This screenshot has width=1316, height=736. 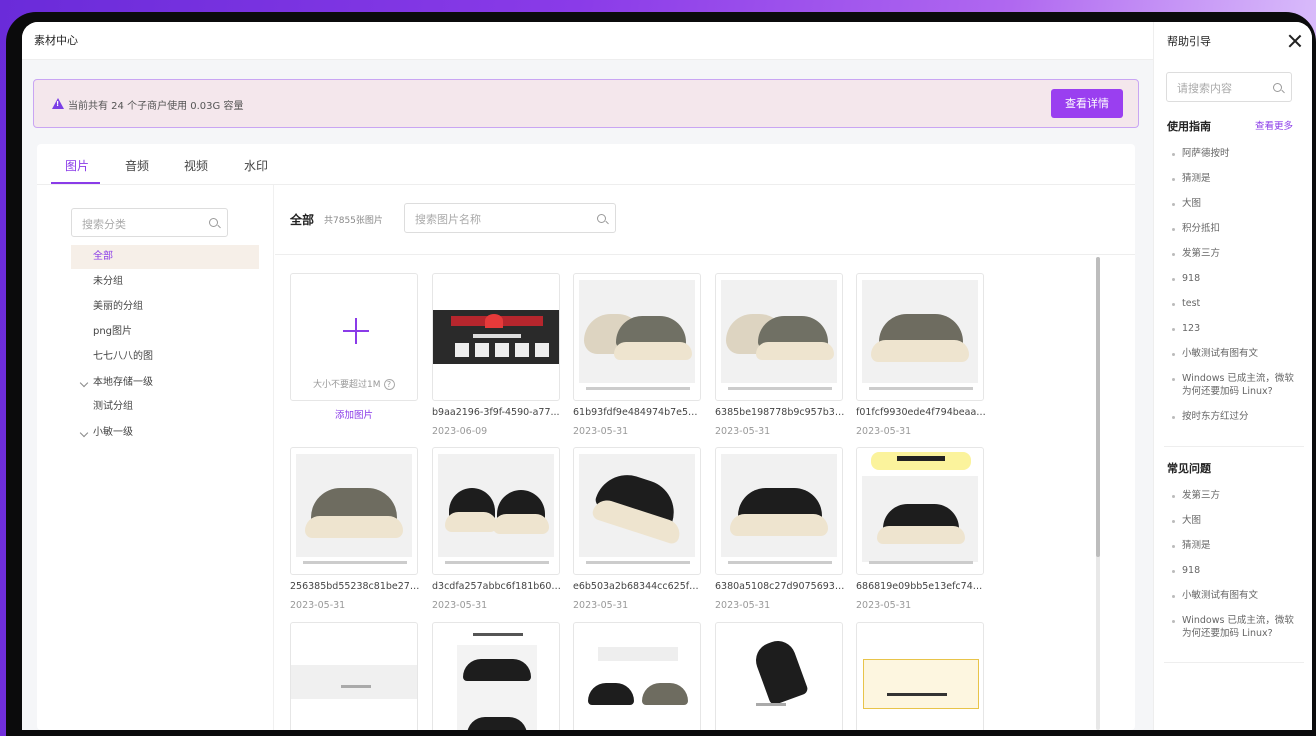 What do you see at coordinates (1204, 88) in the screenshot?
I see `help-search-placeholder: 请搜索内容` at bounding box center [1204, 88].